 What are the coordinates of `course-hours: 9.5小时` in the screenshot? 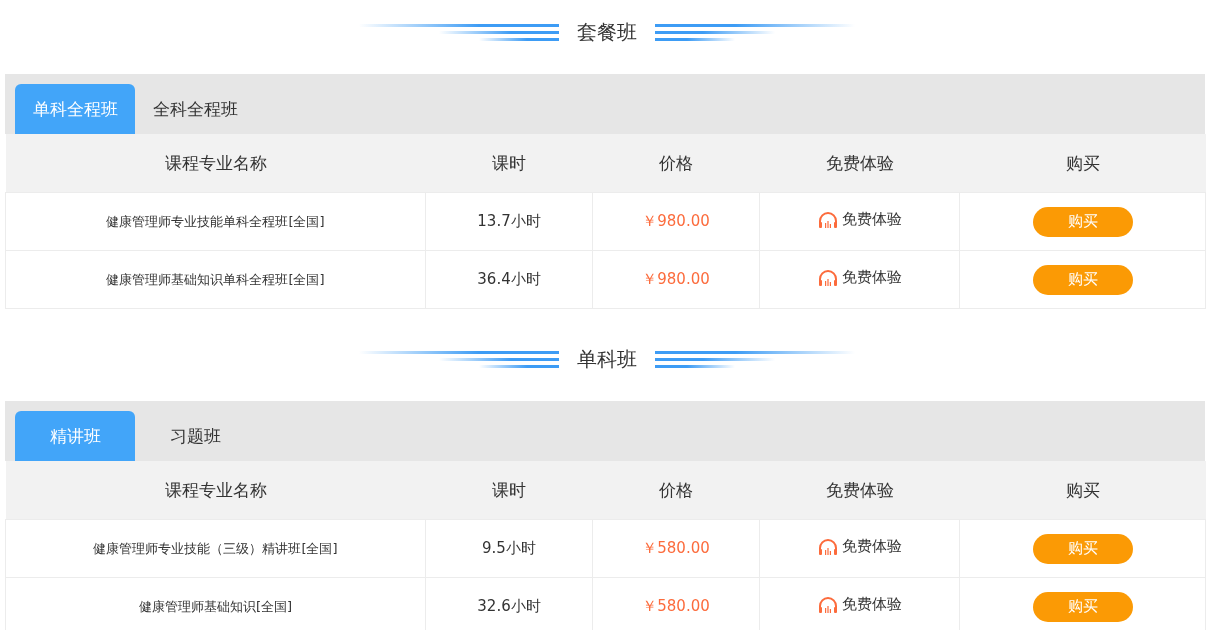 It's located at (509, 548).